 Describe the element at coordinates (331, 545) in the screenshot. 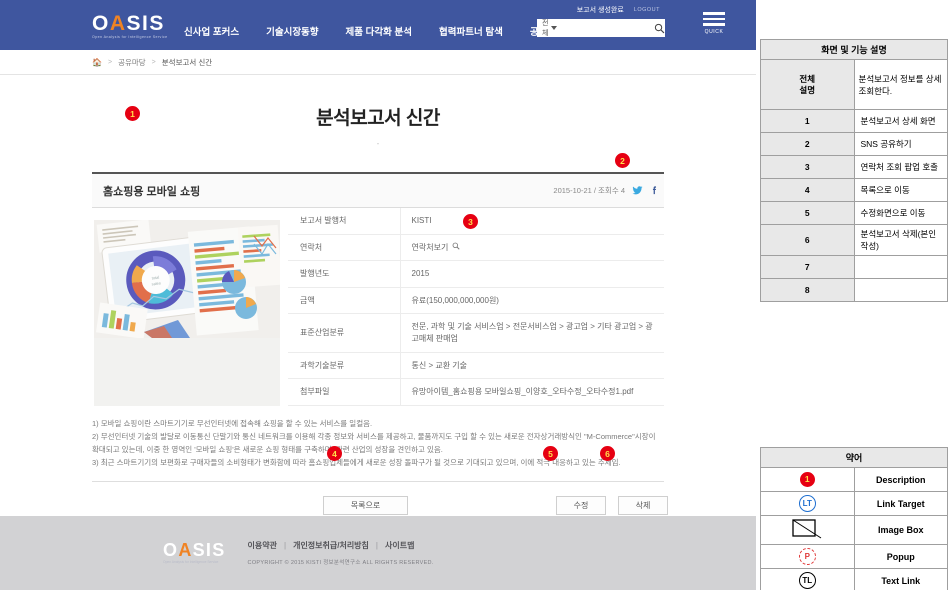

I see `footer-link-privacy: 개인정보취급/처리방침` at that location.